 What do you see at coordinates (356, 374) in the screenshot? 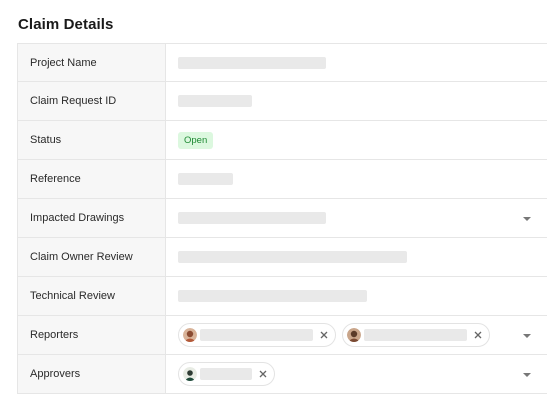
I see `approvers-select` at bounding box center [356, 374].